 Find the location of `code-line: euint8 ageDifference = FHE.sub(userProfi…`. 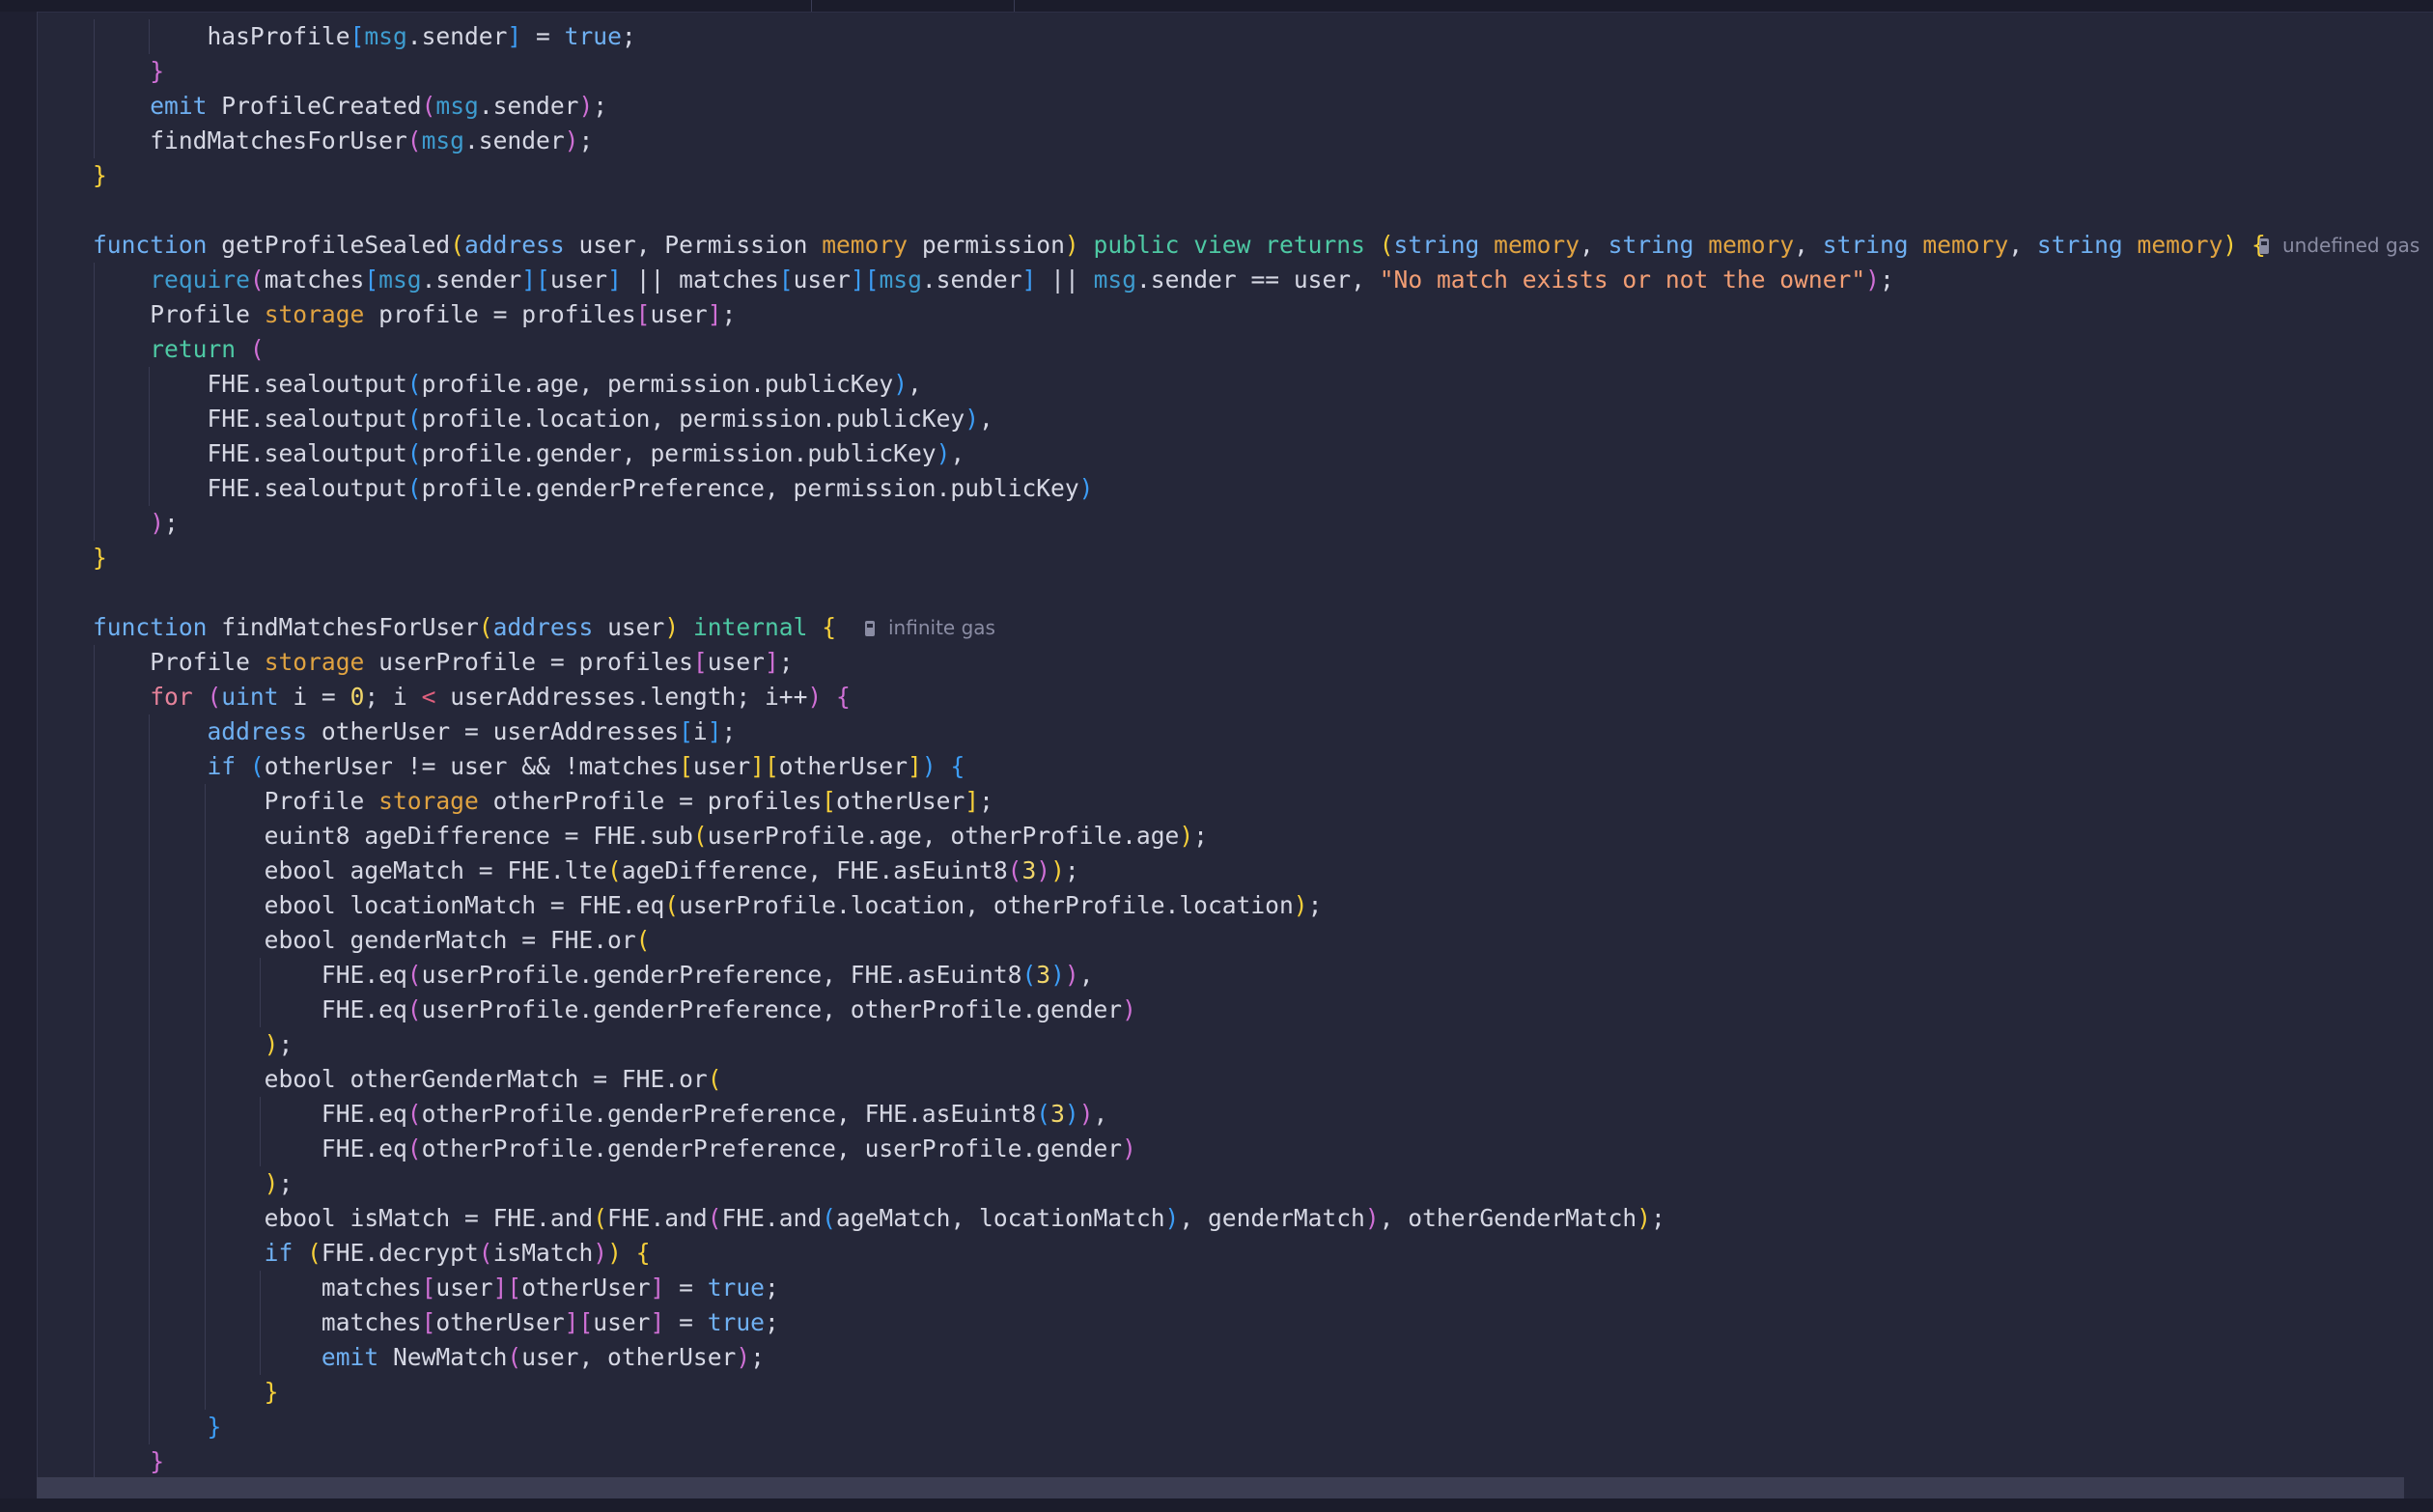

code-line: euint8 ageDifference = FHE.sub(userProfi… is located at coordinates (650, 837).